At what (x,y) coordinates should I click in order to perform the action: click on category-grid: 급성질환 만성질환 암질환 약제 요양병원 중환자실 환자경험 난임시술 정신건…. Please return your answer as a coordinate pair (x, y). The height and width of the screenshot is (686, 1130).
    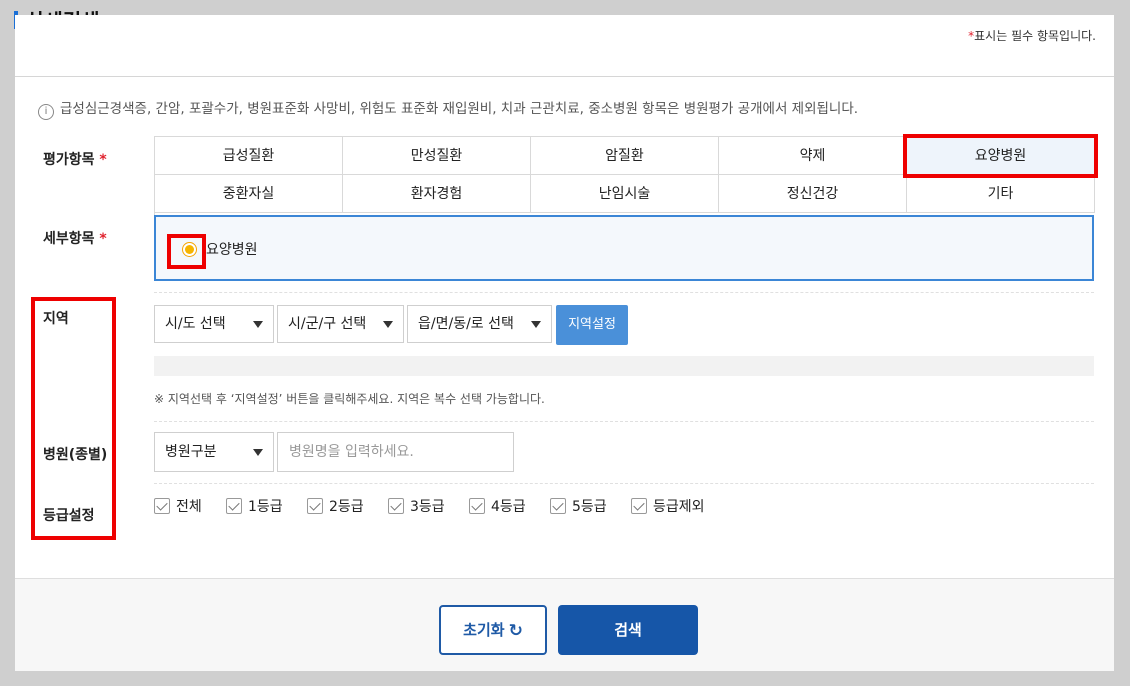
    Looking at the image, I should click on (624, 175).